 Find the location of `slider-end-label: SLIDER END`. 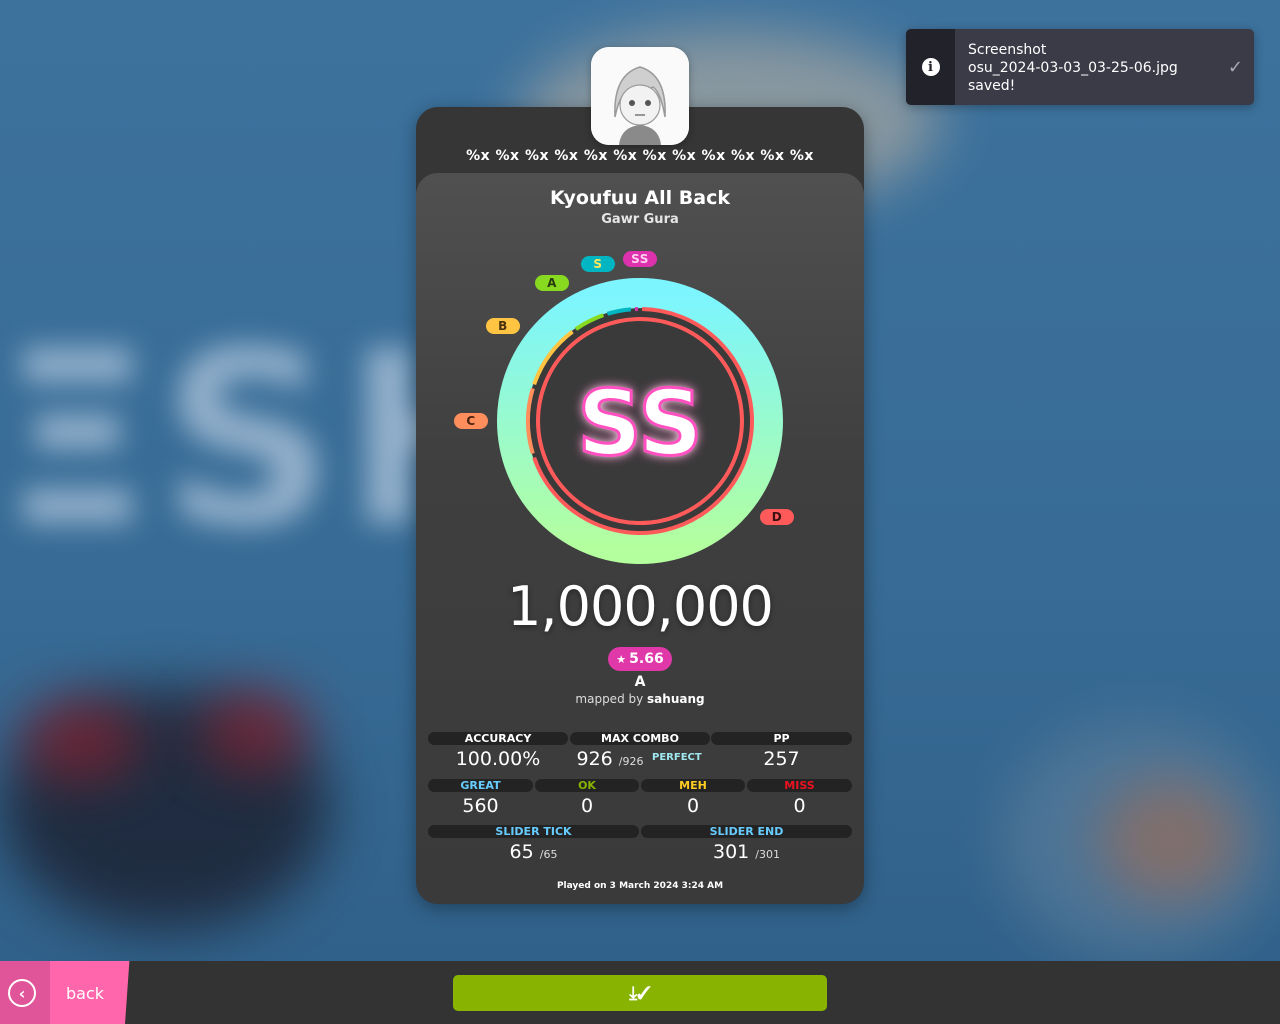

slider-end-label: SLIDER END is located at coordinates (746, 831).